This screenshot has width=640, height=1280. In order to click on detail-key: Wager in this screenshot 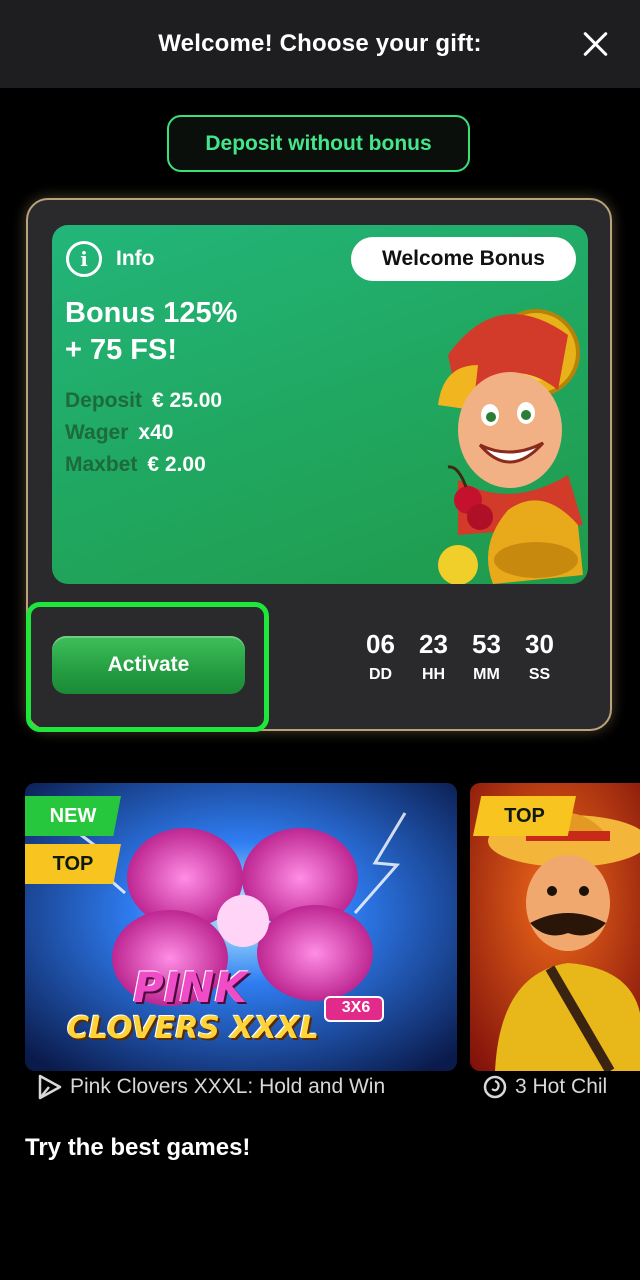, I will do `click(97, 432)`.